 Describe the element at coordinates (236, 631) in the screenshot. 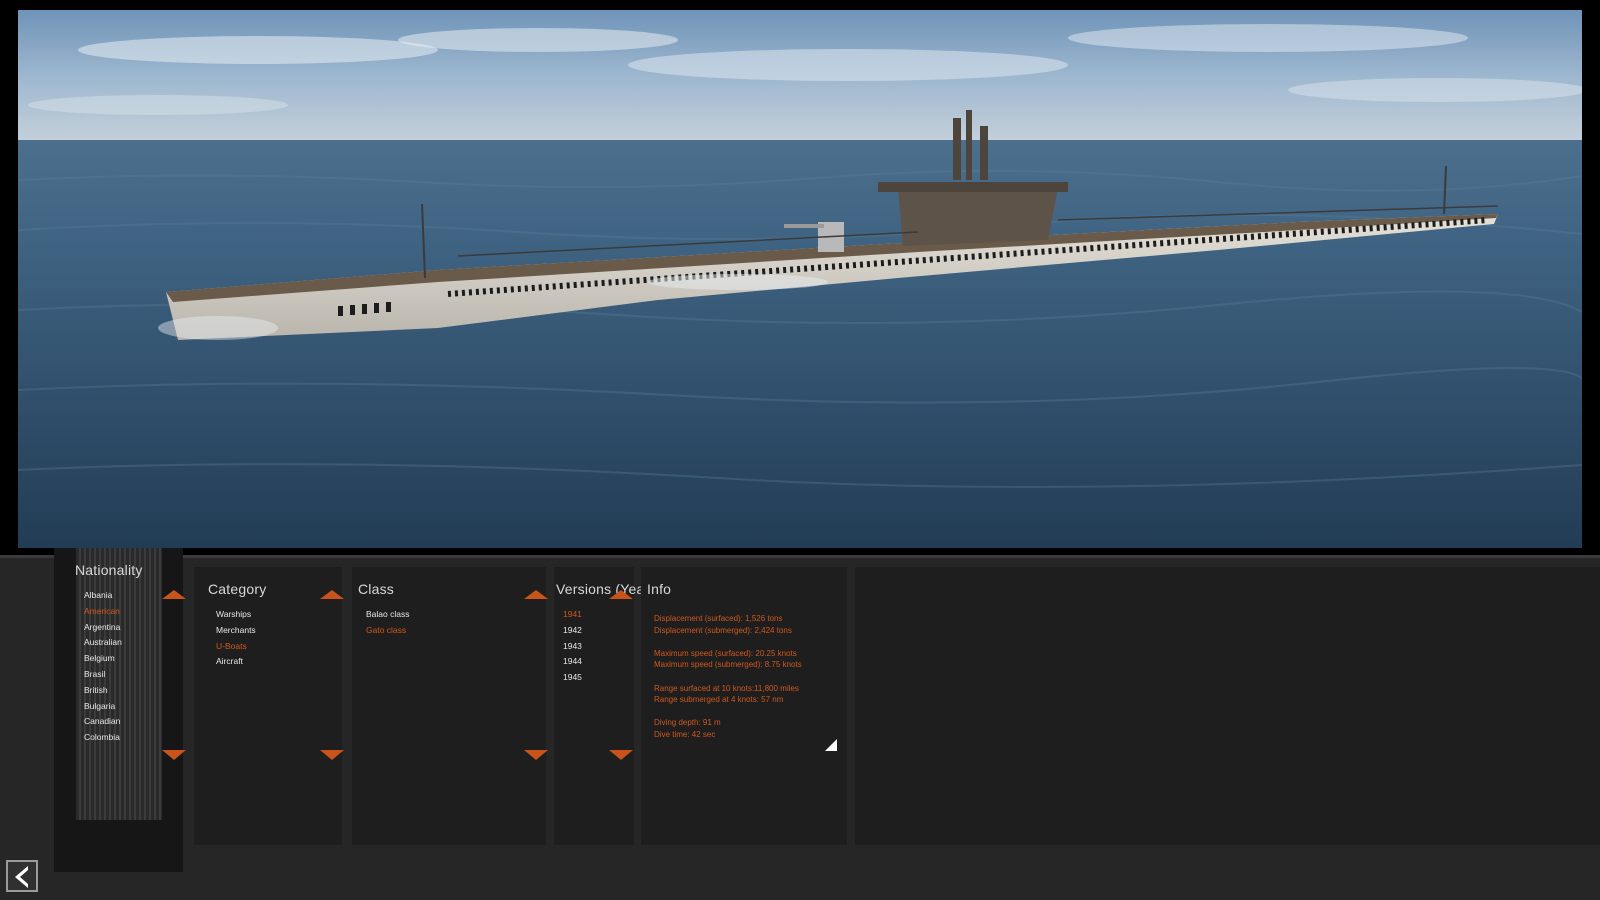

I see `category-item: Merchants` at that location.